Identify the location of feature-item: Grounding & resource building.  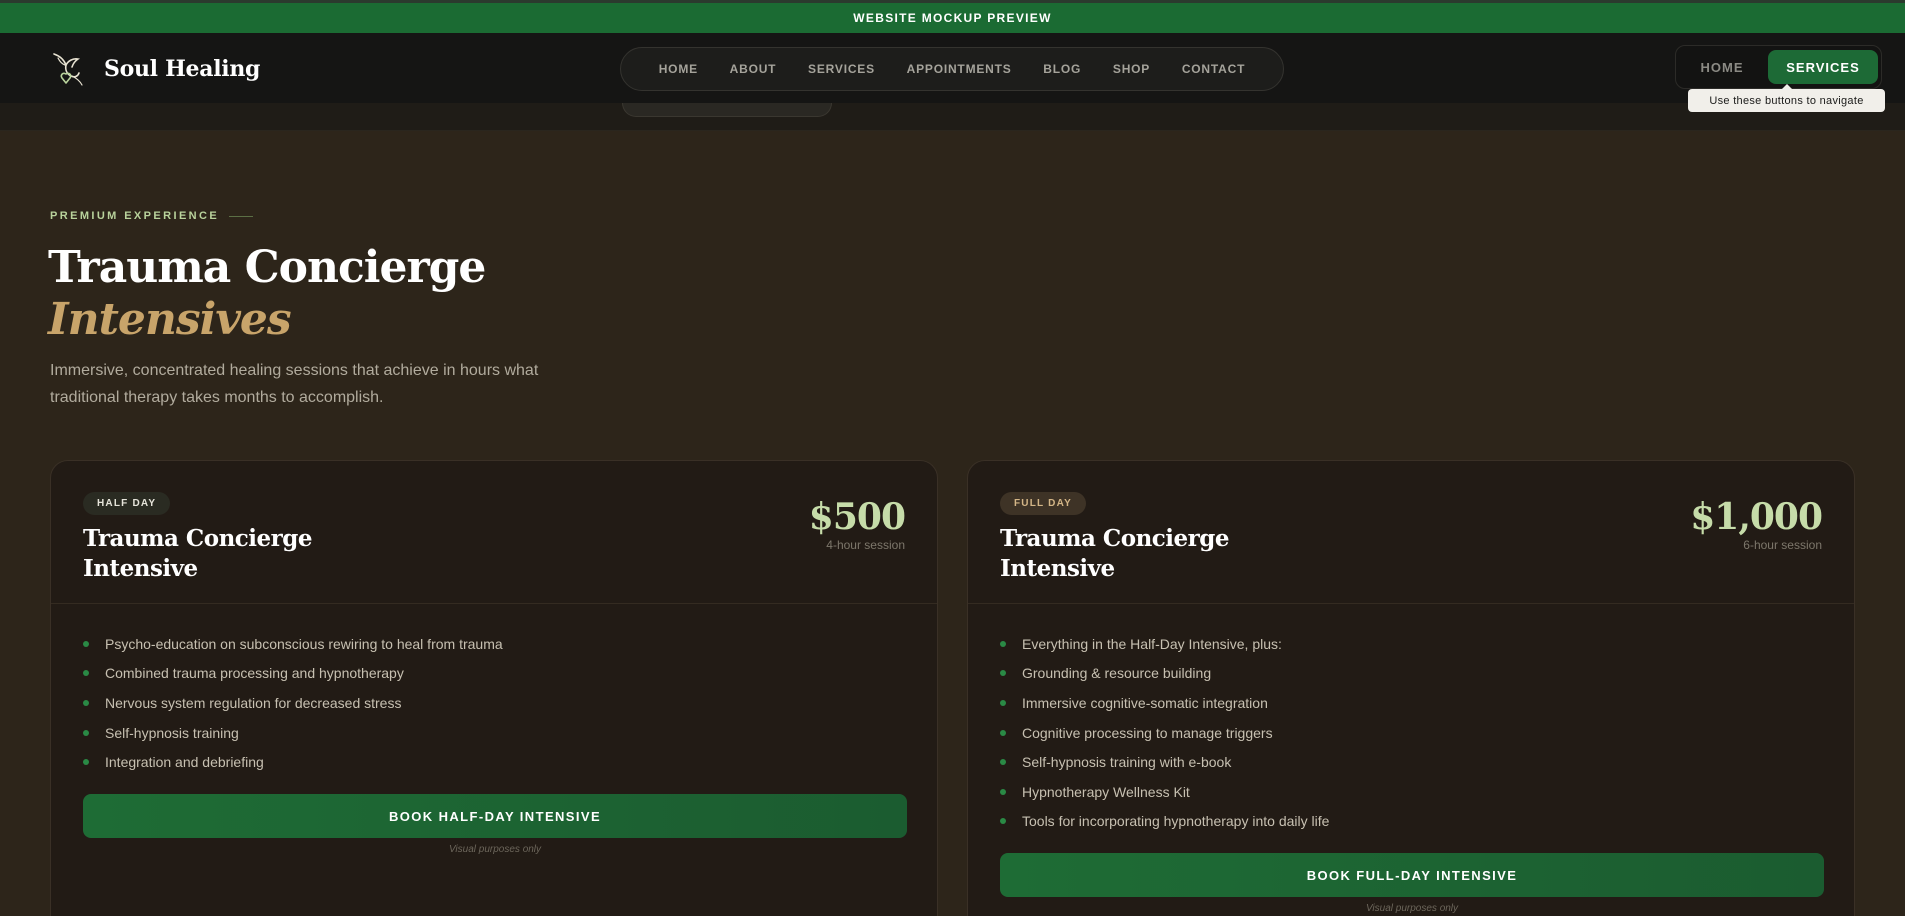
(1164, 674).